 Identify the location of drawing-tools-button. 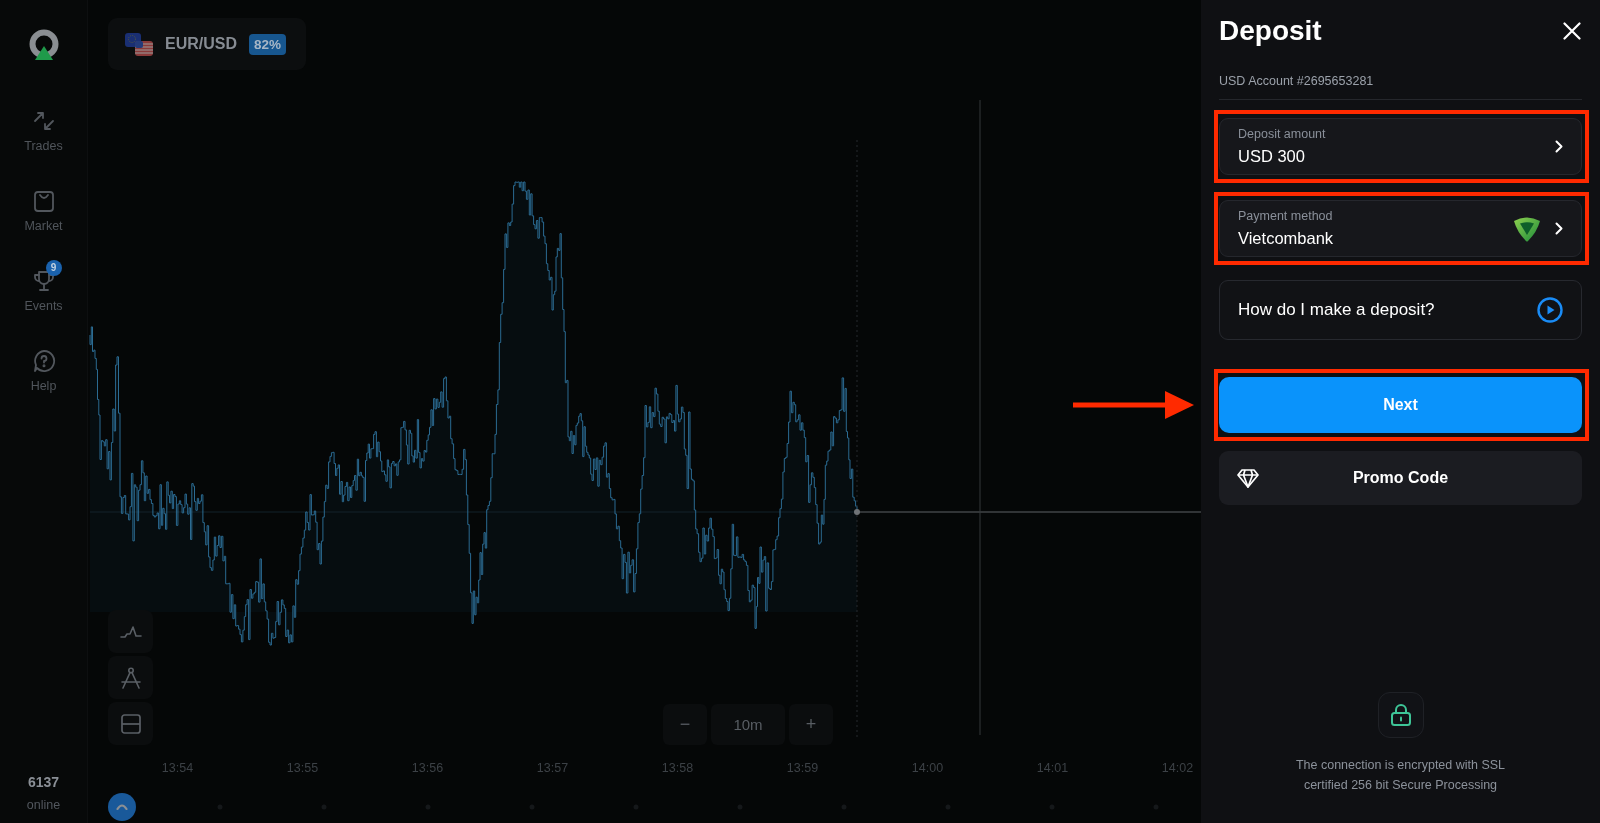
(130, 677).